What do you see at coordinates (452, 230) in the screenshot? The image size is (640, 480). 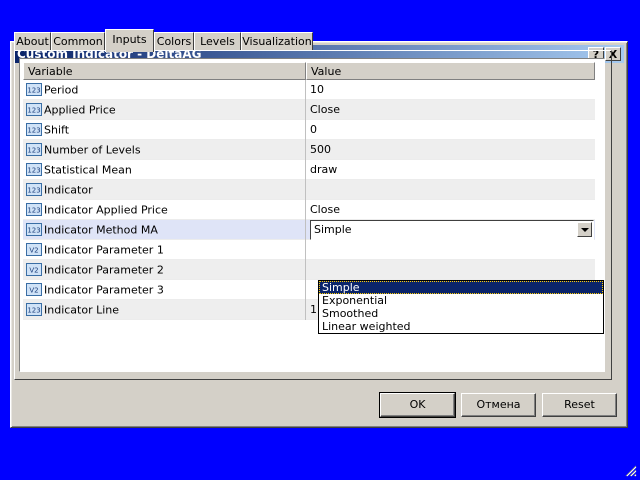 I see `method-ma-select: Simple` at bounding box center [452, 230].